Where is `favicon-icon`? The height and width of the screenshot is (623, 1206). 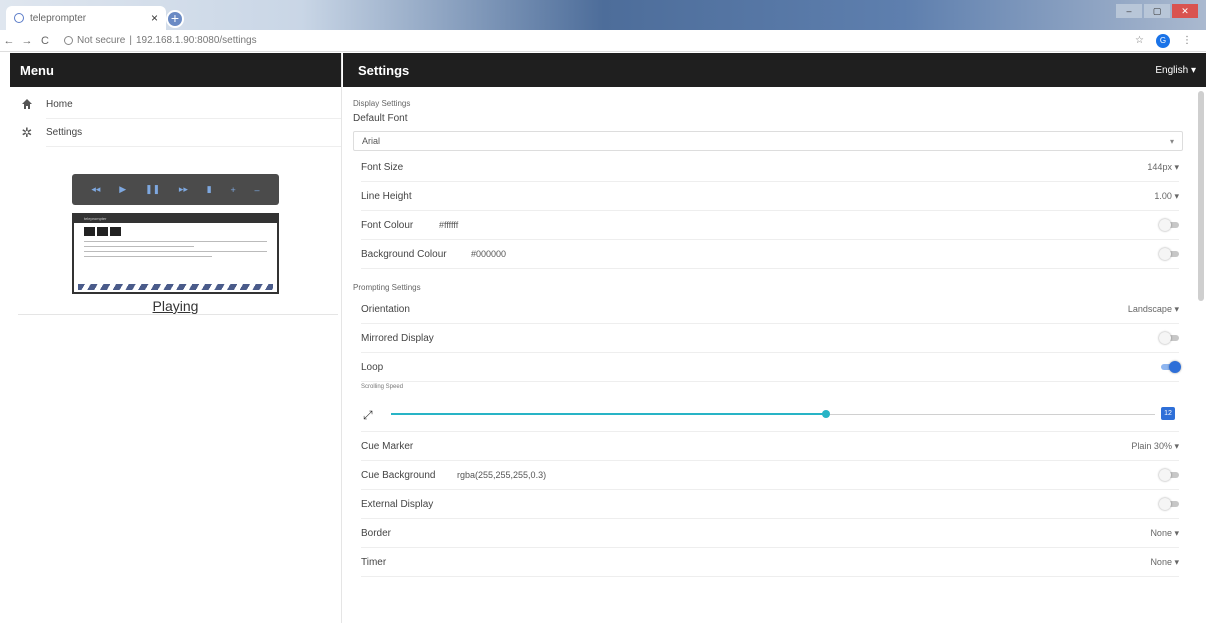 favicon-icon is located at coordinates (19, 18).